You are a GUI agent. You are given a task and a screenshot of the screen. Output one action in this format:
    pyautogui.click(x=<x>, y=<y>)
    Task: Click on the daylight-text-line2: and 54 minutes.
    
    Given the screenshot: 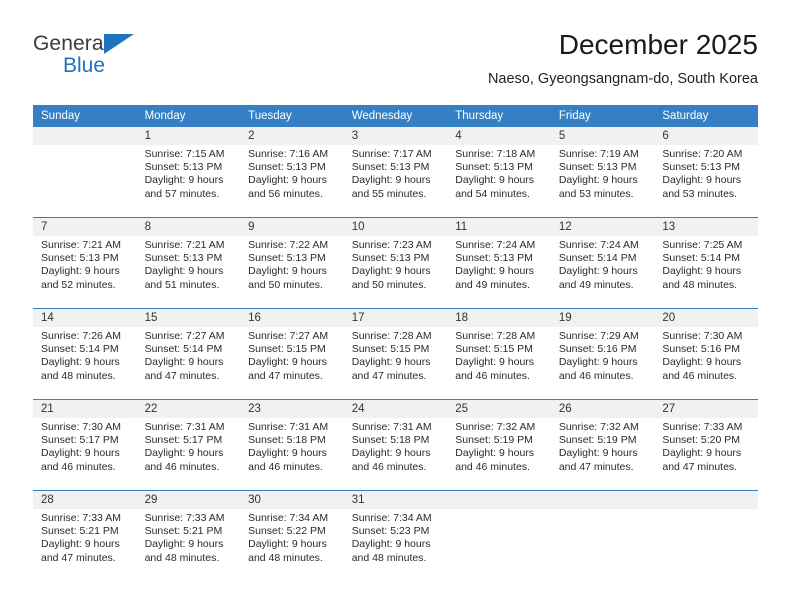 What is the action you would take?
    pyautogui.click(x=492, y=193)
    